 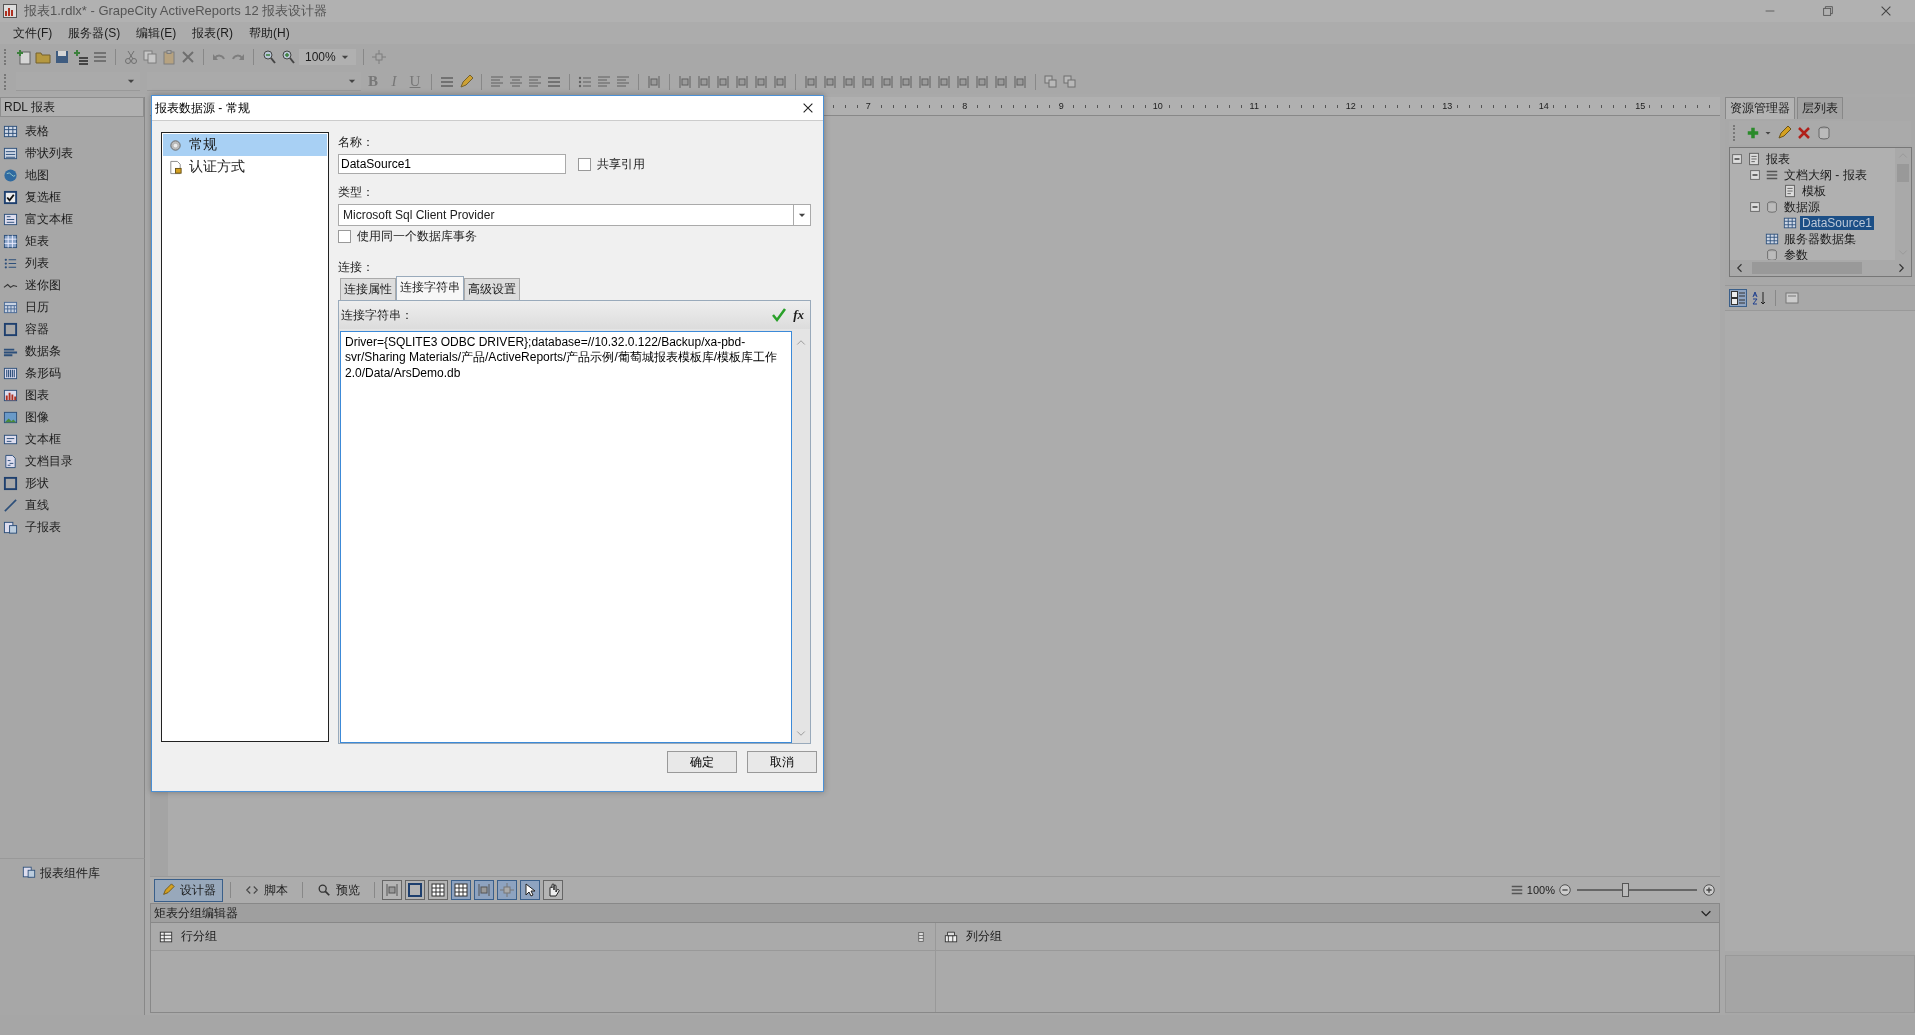 I want to click on add-icon, so click(x=1753, y=133).